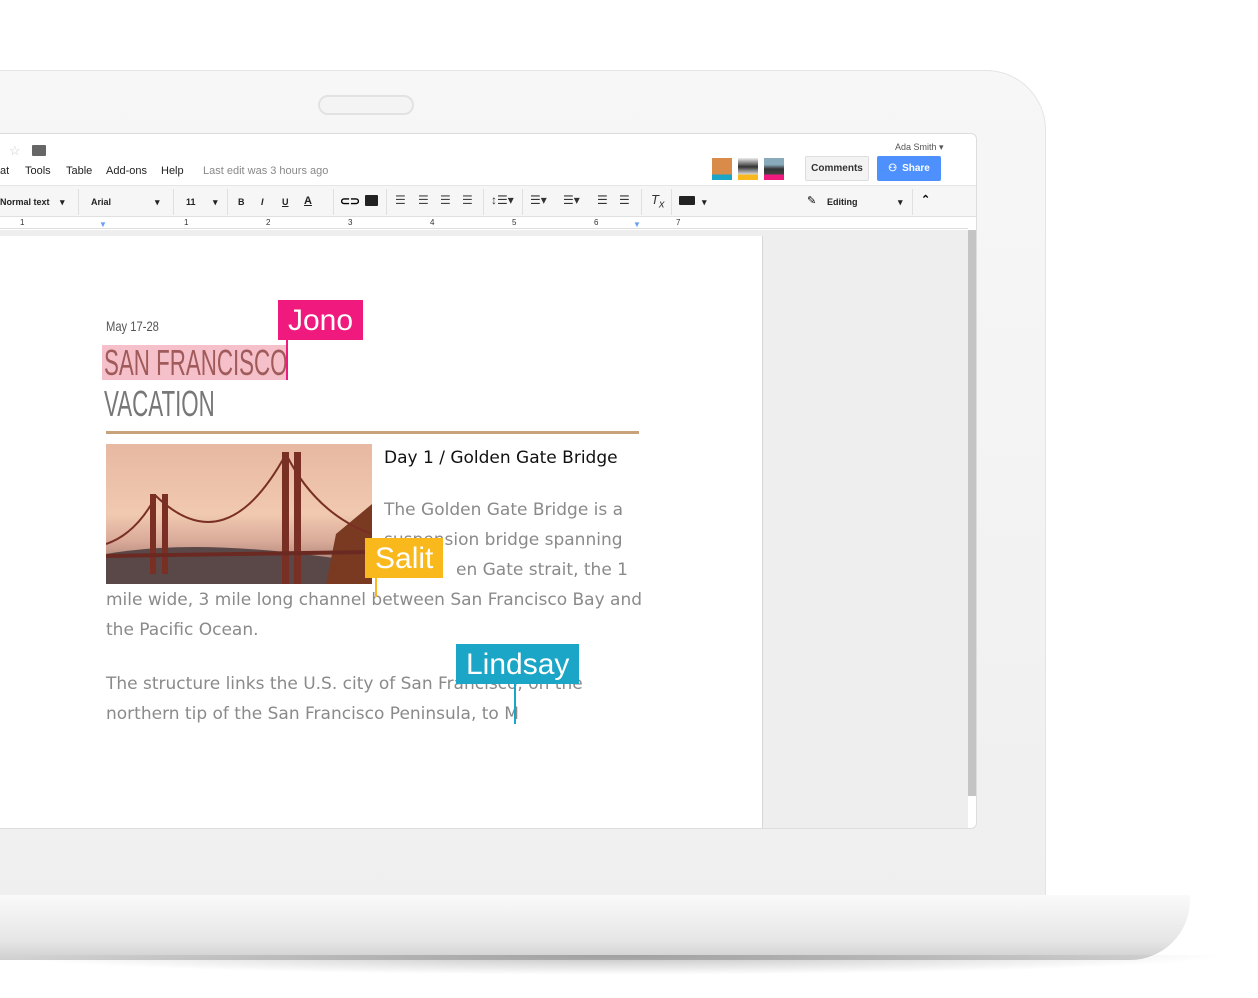 The width and height of the screenshot is (1258, 998). Describe the element at coordinates (467, 200) in the screenshot. I see `justify-icon: ☰` at that location.